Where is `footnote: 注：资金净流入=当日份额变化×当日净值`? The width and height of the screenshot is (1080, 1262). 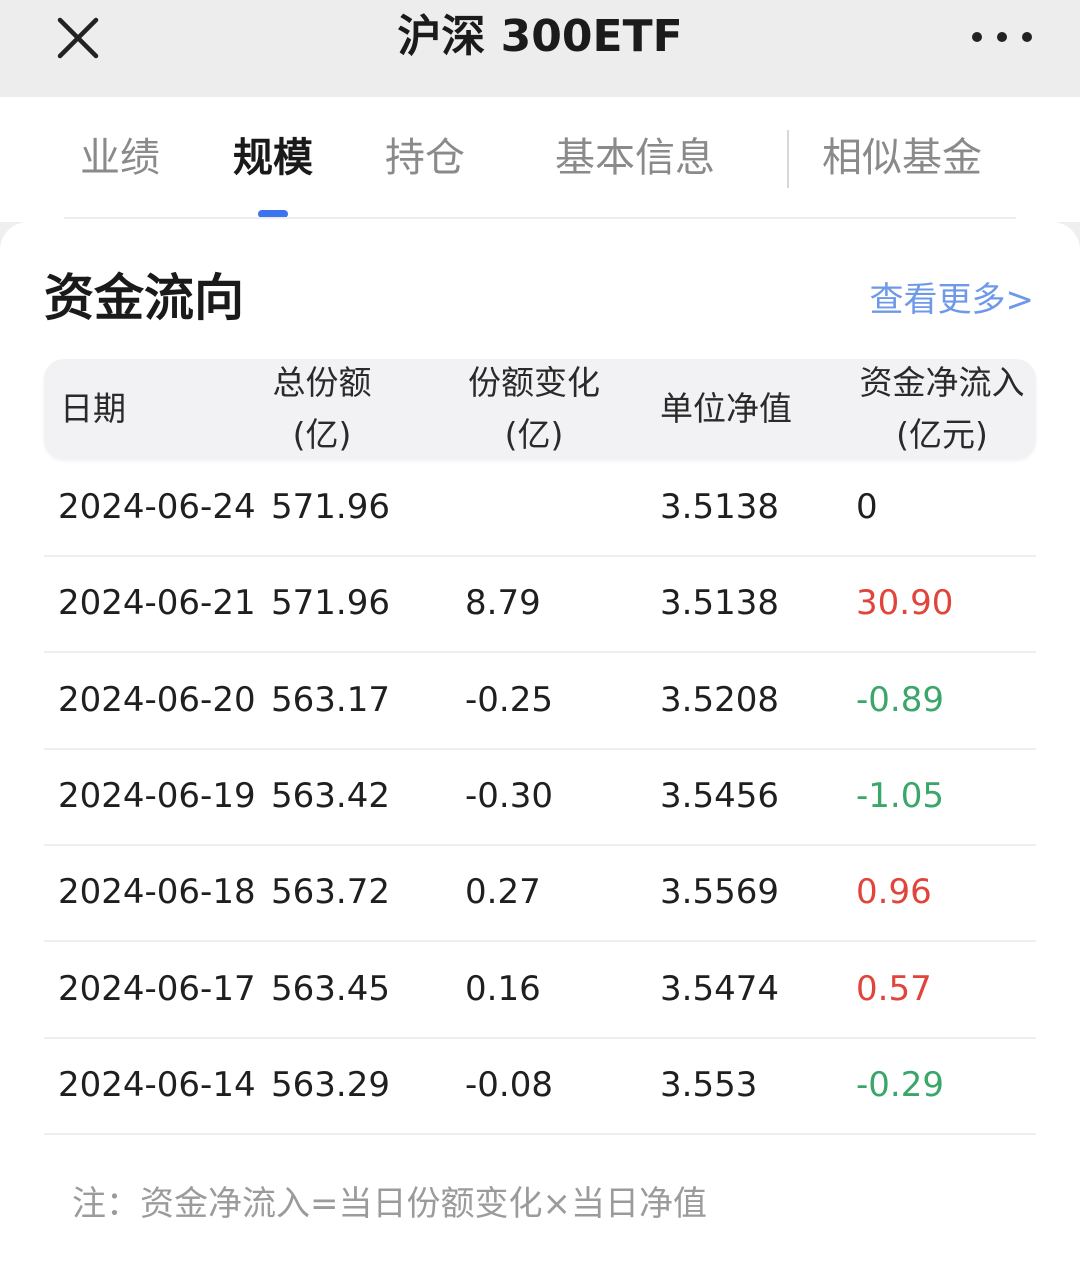
footnote: 注：资金净流入=当日份额变化×当日净值 is located at coordinates (389, 1204).